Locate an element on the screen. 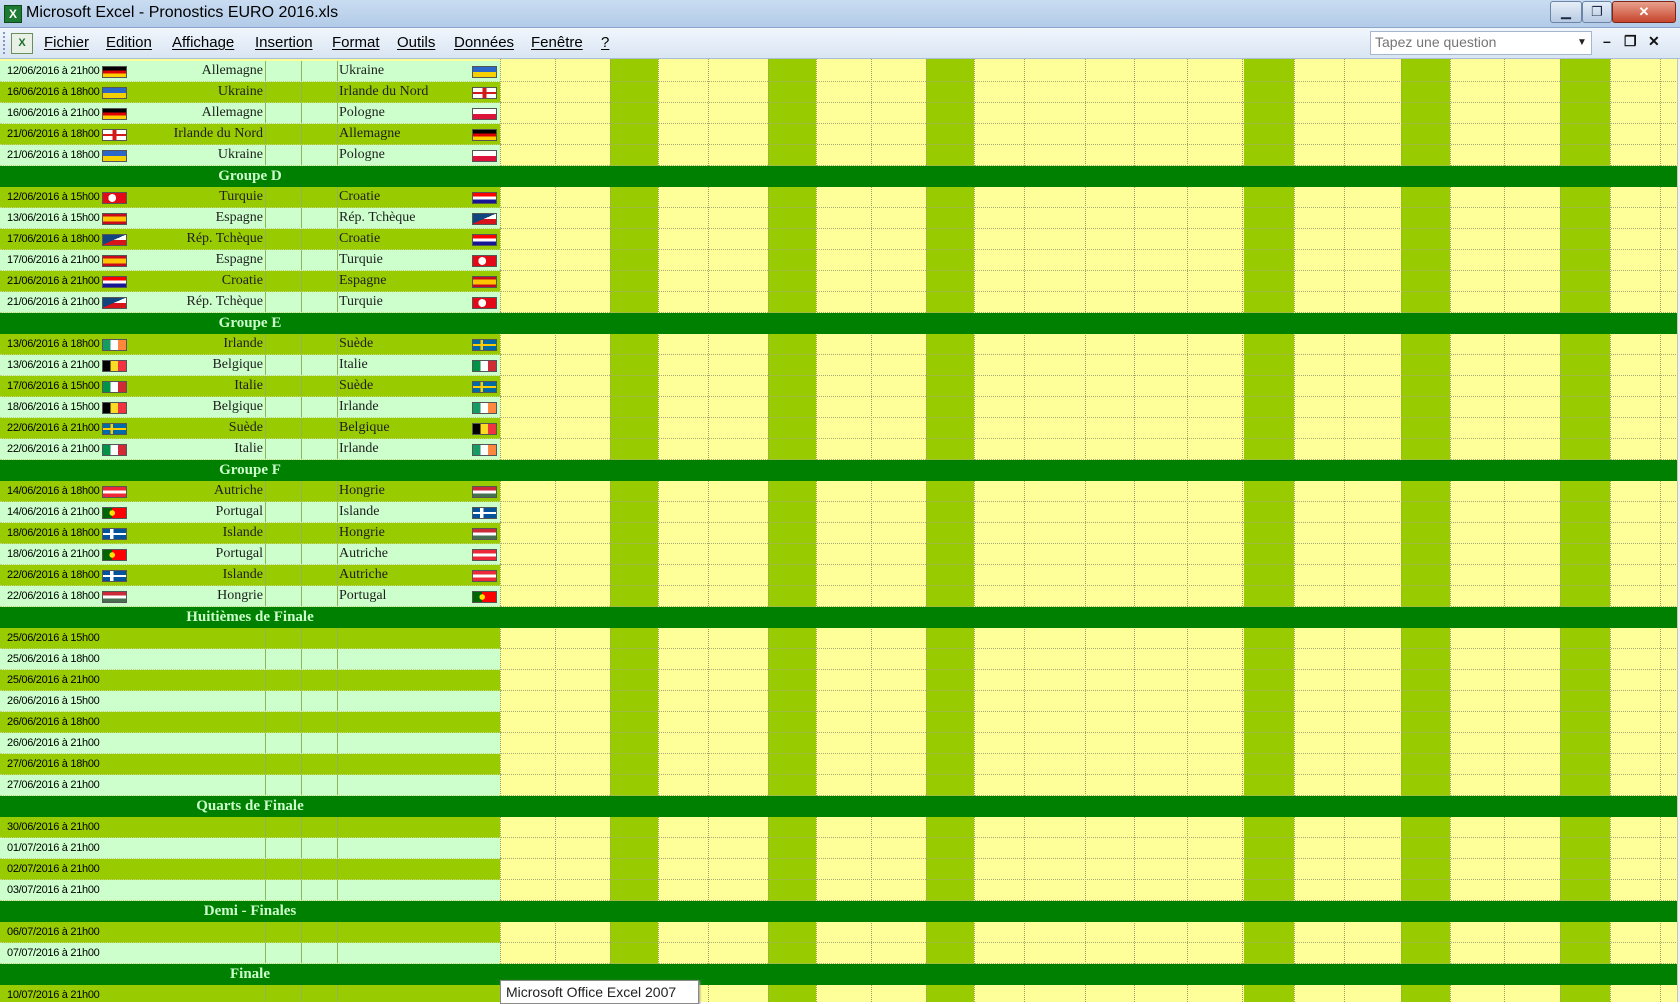  czech-flag-icon is located at coordinates (484, 219).